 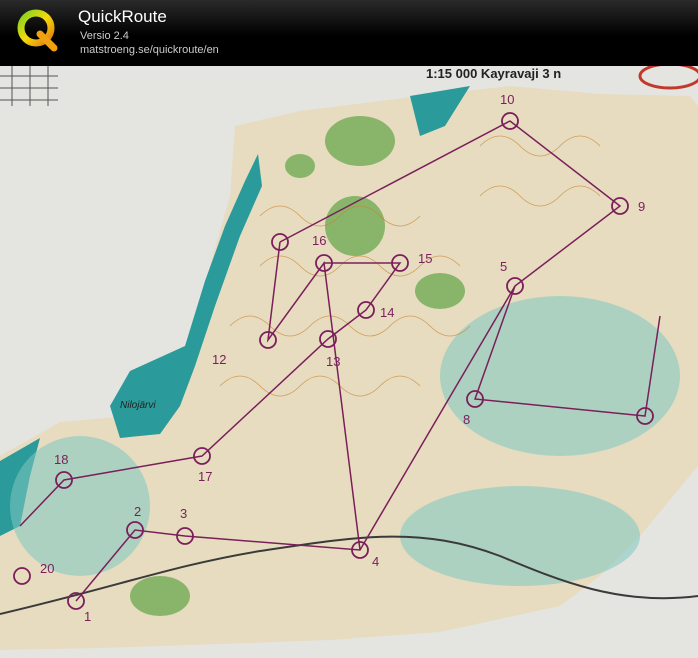 I want to click on control-number: 10, so click(x=507, y=99).